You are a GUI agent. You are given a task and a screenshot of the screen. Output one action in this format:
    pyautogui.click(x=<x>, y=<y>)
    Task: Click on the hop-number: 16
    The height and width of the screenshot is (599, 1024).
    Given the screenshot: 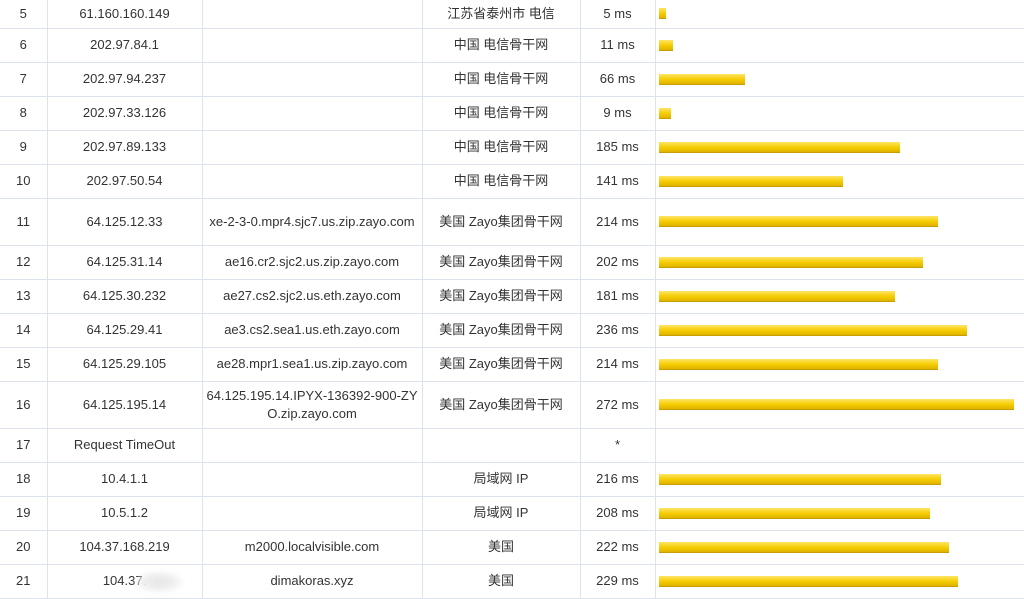 What is the action you would take?
    pyautogui.click(x=24, y=405)
    